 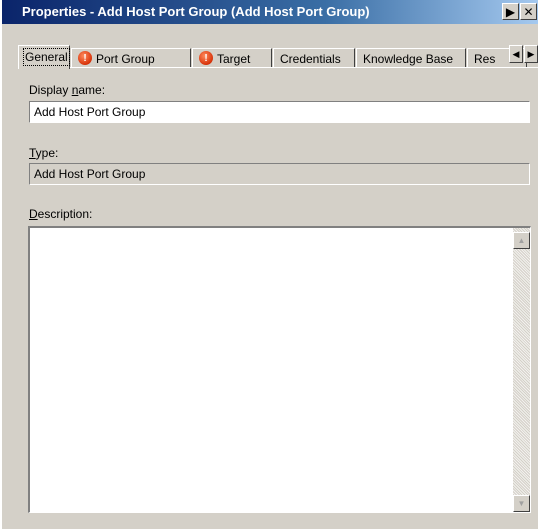 I want to click on scroll-down-button: ▼, so click(x=521, y=503).